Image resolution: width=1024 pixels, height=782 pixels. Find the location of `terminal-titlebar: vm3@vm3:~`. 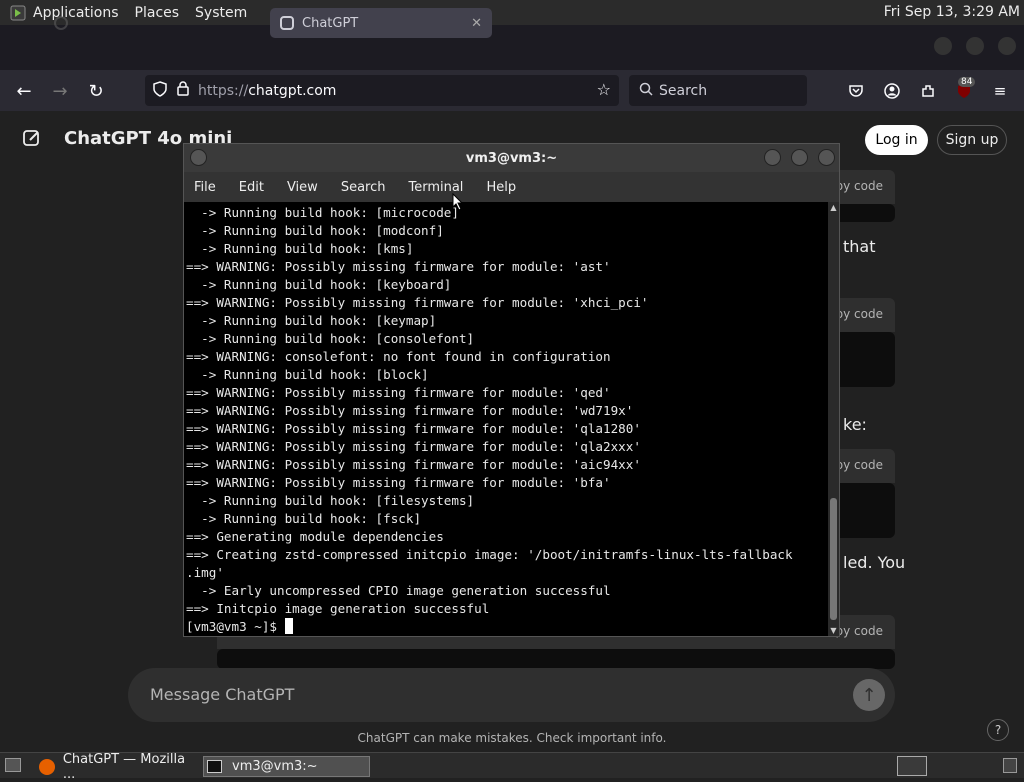

terminal-titlebar: vm3@vm3:~ is located at coordinates (511, 158).